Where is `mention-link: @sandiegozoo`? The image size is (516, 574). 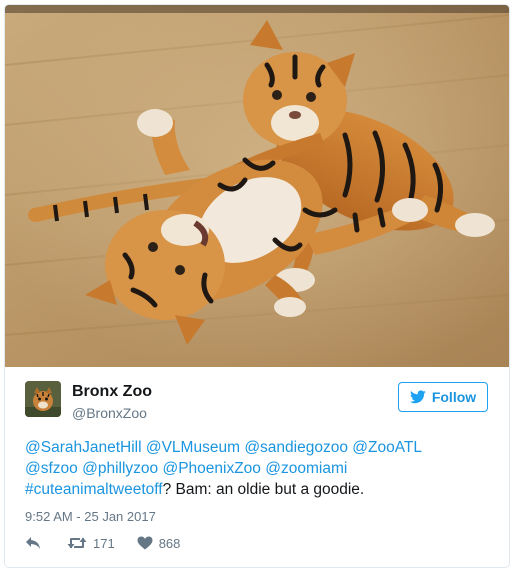 mention-link: @sandiegozoo is located at coordinates (296, 447).